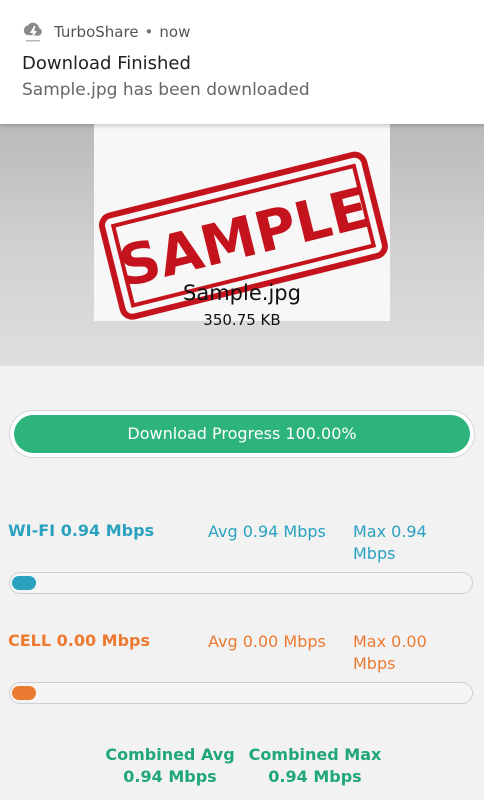 The width and height of the screenshot is (484, 800). What do you see at coordinates (315, 766) in the screenshot?
I see `combined-maximum: Combined Max 0.94 Mbps` at bounding box center [315, 766].